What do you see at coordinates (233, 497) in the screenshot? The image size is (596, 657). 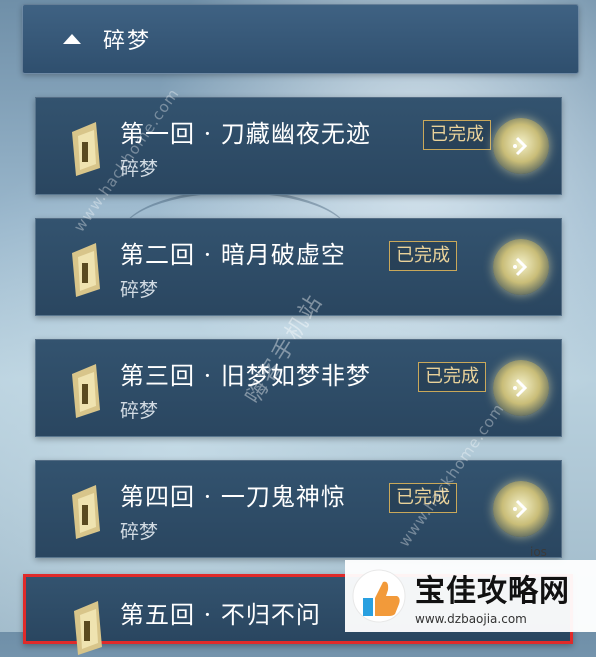 I see `chapter-title: 第四回 · 一刀鬼神惊` at bounding box center [233, 497].